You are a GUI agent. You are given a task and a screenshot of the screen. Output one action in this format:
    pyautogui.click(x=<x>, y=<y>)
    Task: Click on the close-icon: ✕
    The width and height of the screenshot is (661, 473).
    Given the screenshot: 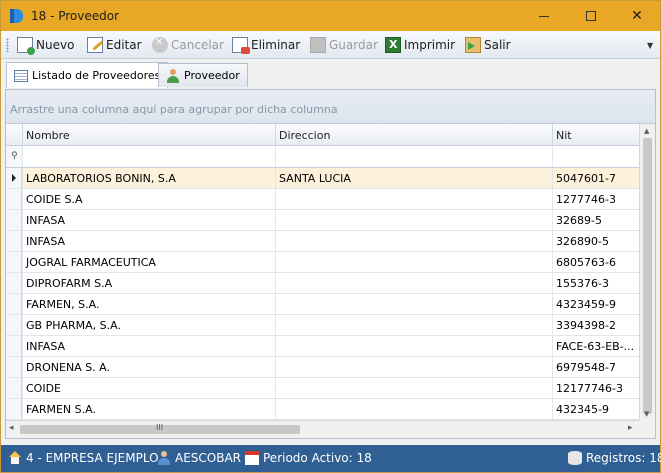 What is the action you would take?
    pyautogui.click(x=637, y=16)
    